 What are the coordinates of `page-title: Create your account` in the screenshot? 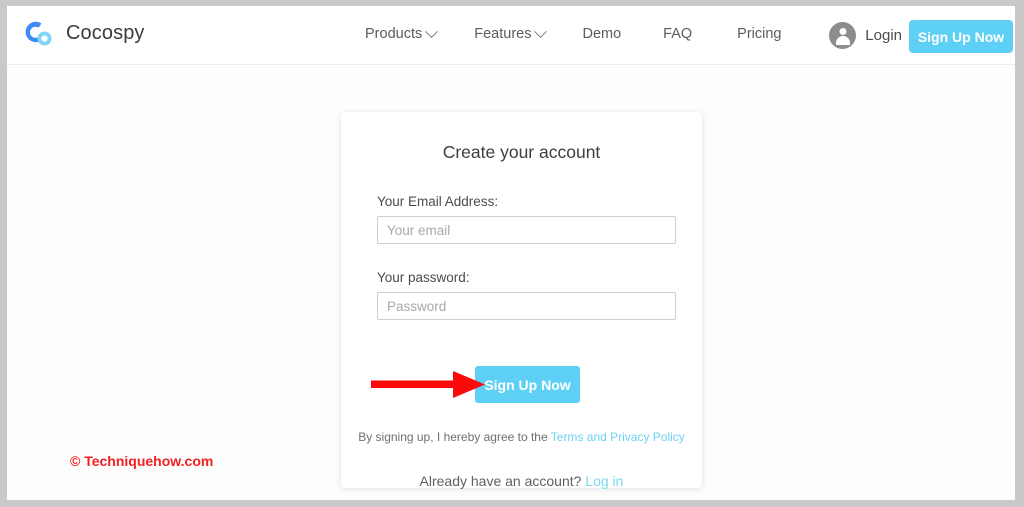 It's located at (521, 152).